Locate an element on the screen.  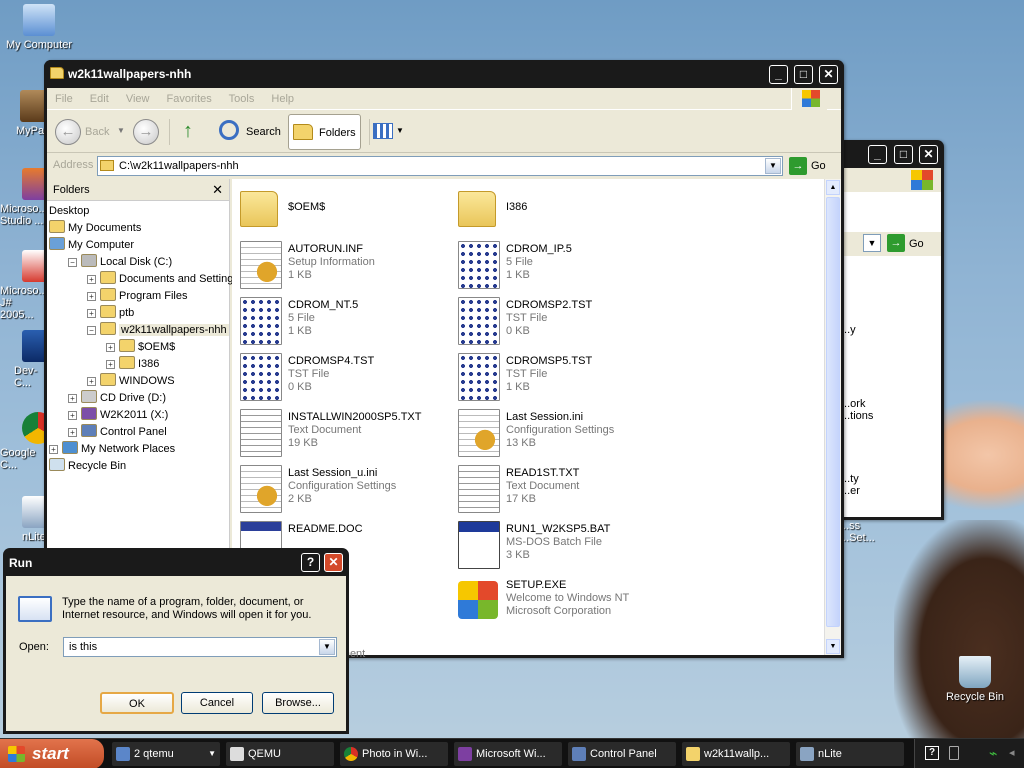
file-item: CDROM_NT.5 5 File 1 KB is located at coordinates (345, 322).